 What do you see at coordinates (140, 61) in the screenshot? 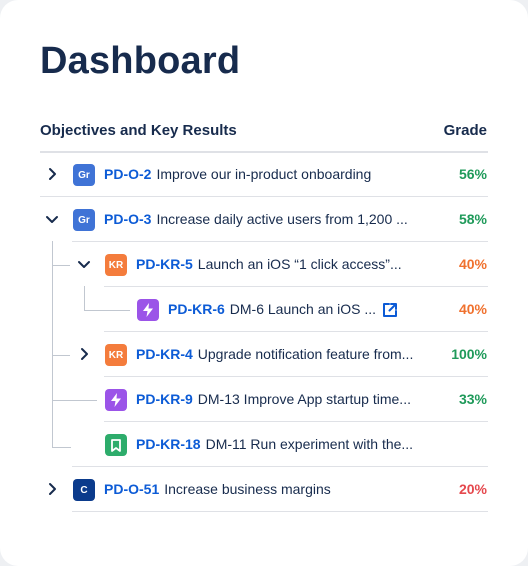
I see `page-title: Dashboard` at bounding box center [140, 61].